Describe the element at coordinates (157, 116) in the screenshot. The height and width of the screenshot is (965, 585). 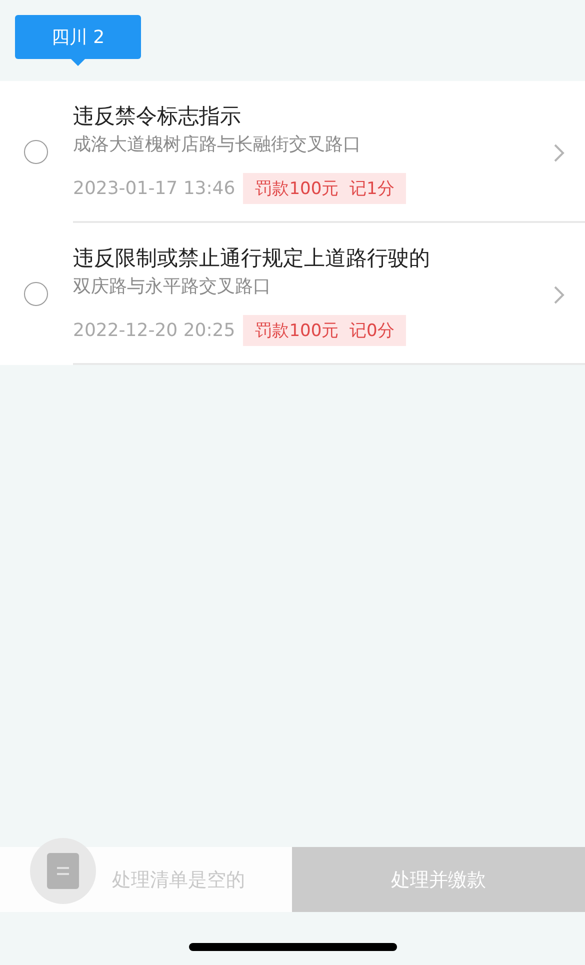
I see `violation-title: 违反禁令标志指示` at that location.